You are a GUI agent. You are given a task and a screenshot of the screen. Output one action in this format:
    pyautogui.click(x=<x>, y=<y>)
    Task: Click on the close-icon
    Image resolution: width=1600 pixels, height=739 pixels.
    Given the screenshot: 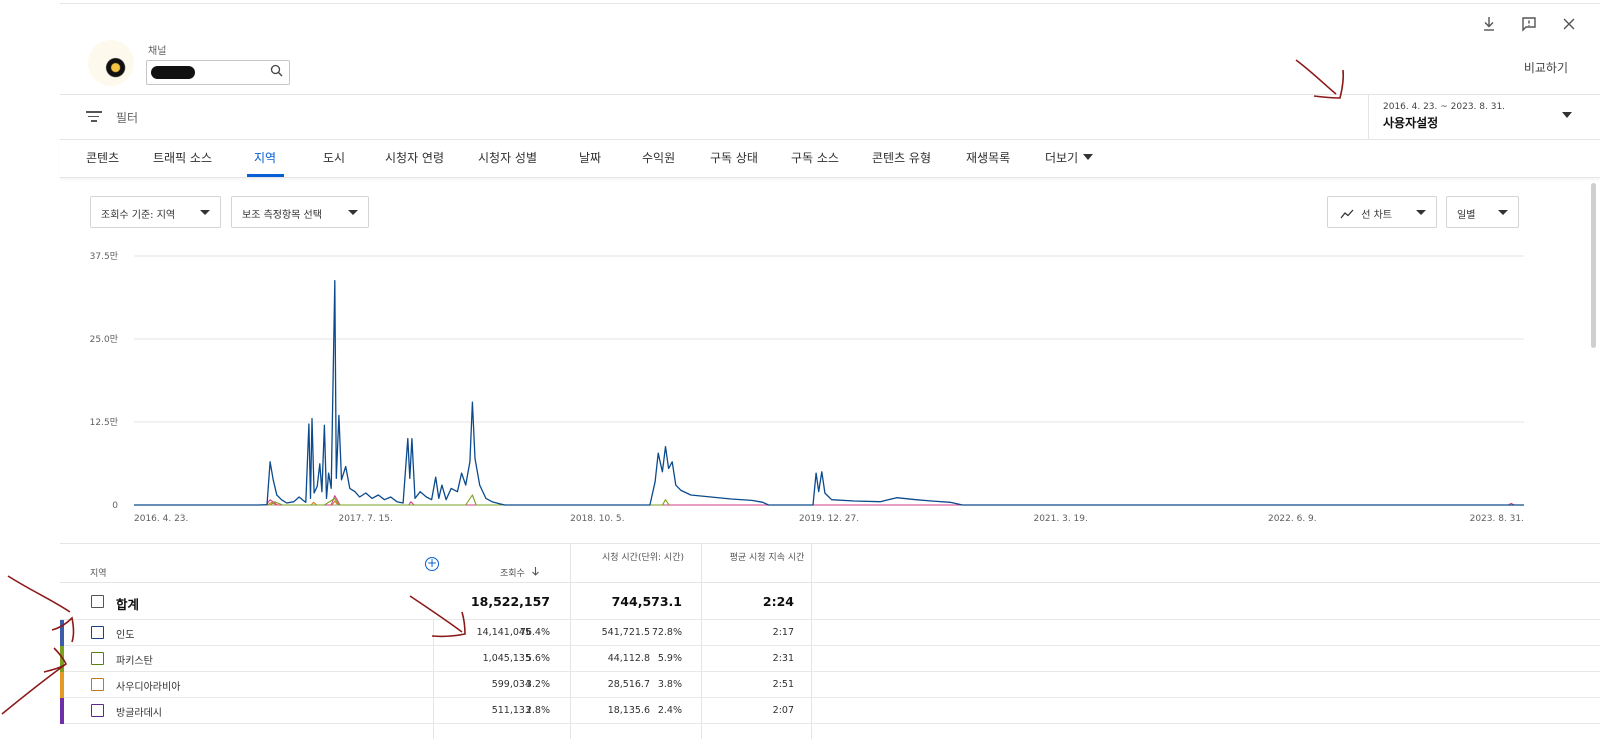 What is the action you would take?
    pyautogui.click(x=1569, y=26)
    